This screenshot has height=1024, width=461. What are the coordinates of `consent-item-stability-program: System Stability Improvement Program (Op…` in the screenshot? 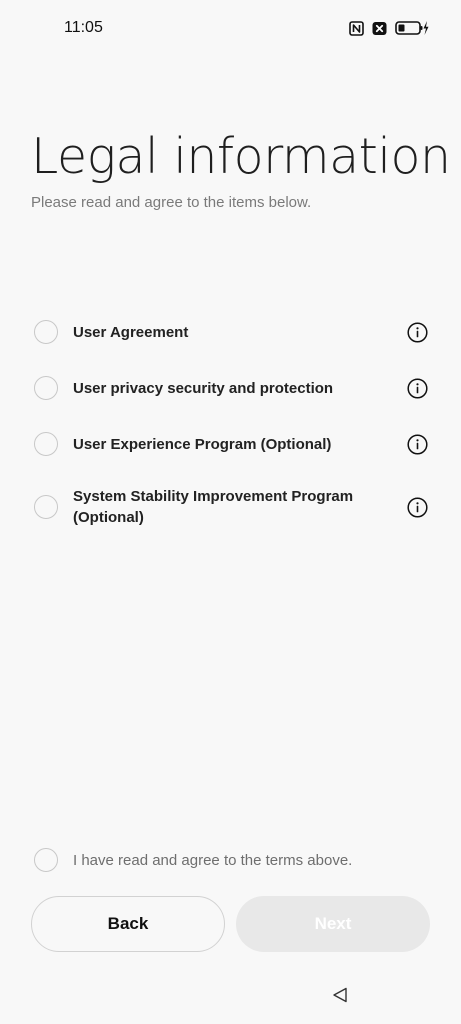 It's located at (230, 507).